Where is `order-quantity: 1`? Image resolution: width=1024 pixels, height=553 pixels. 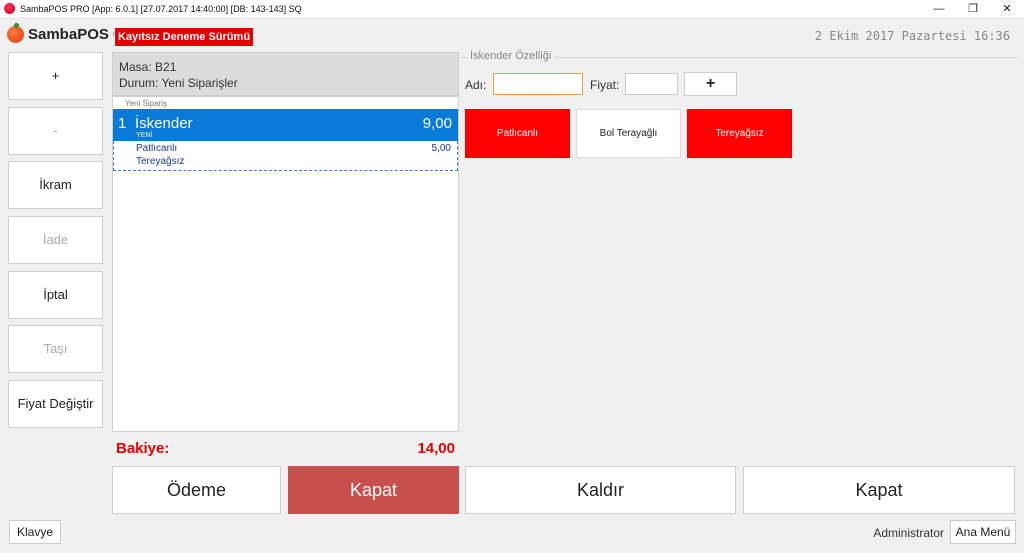 order-quantity: 1 is located at coordinates (122, 123).